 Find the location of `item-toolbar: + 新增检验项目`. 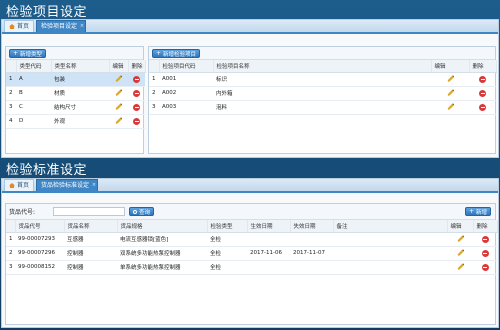

item-toolbar: + 新增检验项目 is located at coordinates (322, 53).